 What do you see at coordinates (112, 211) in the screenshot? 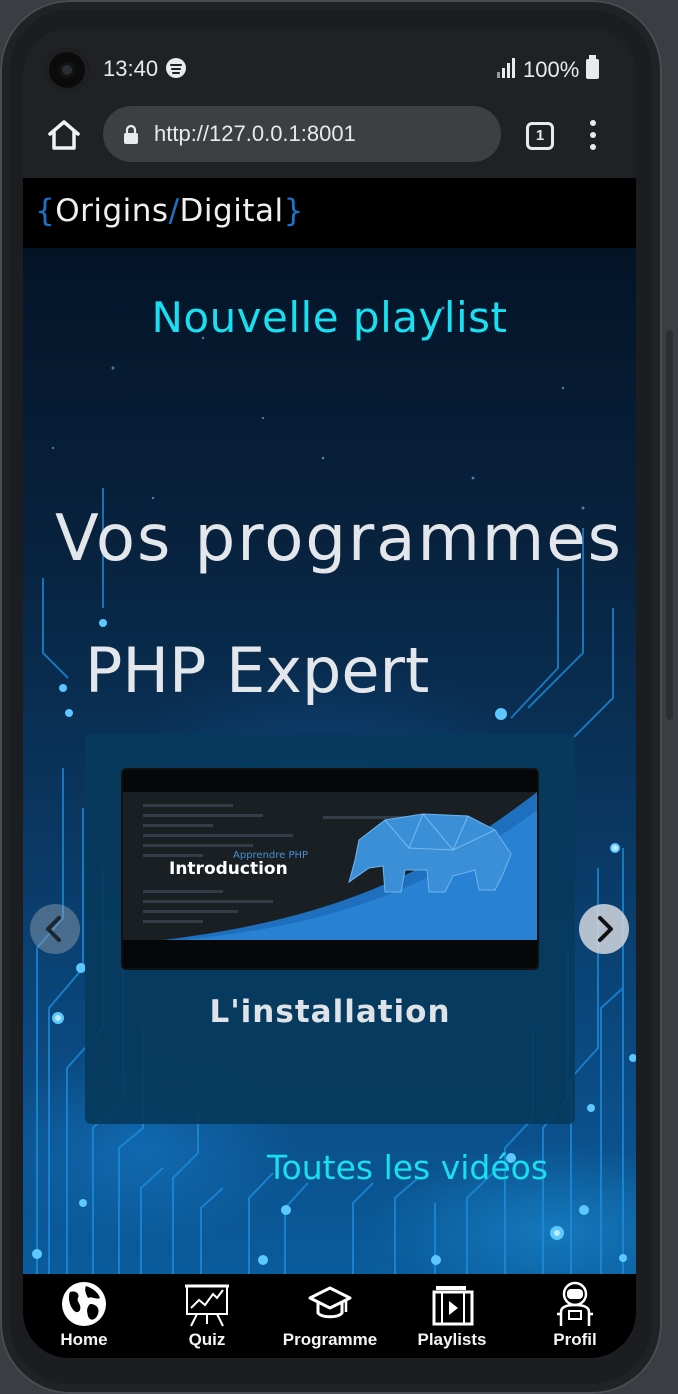
I see `logo-origins: Origins` at bounding box center [112, 211].